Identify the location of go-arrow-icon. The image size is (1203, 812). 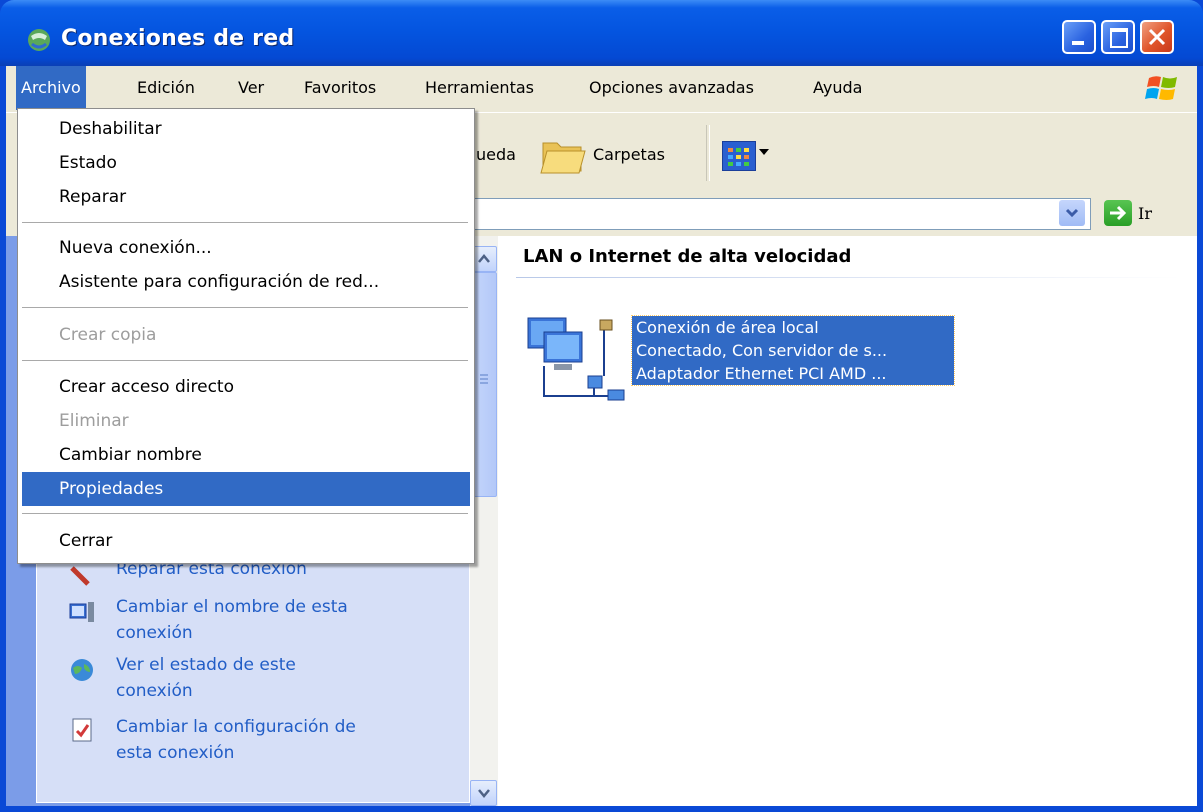
(1118, 213).